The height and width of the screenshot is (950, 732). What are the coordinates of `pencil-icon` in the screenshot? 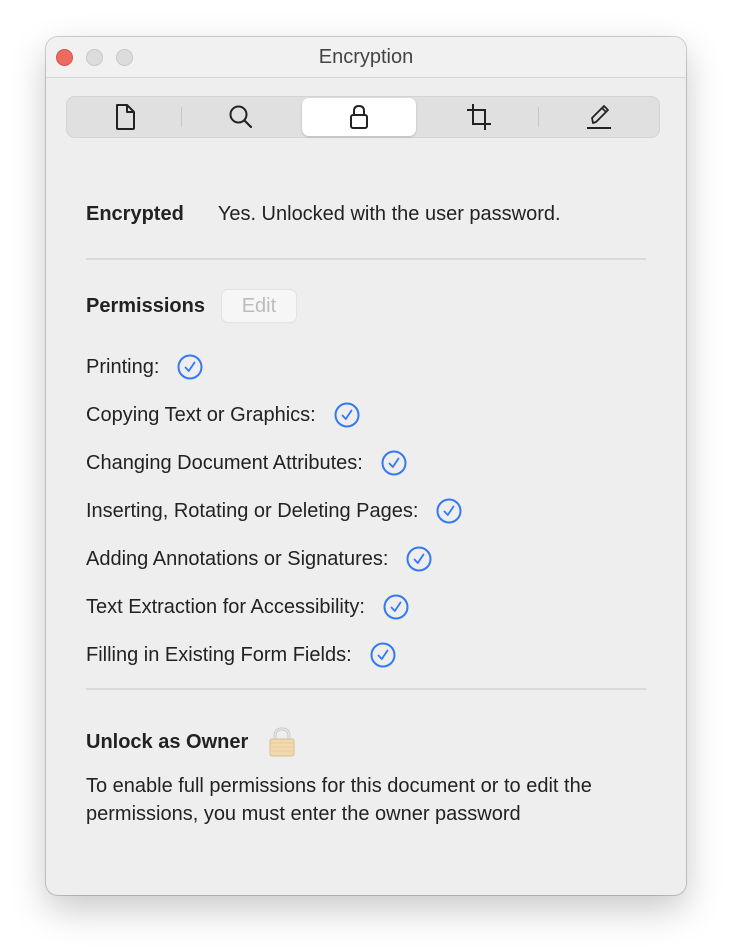 It's located at (599, 117).